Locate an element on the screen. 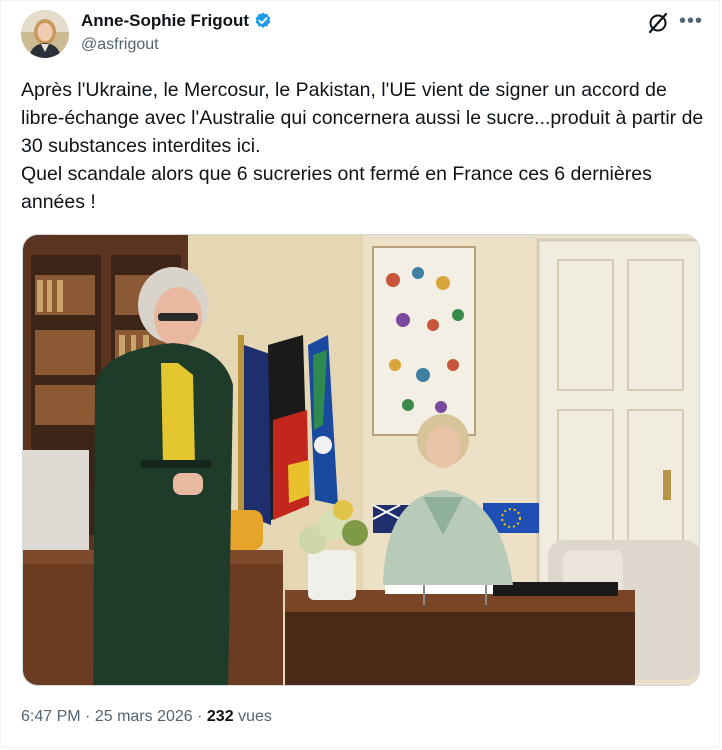  tweet-meta: 6:47 PM · 25 mars 2026 · 232 vues is located at coordinates (146, 717).